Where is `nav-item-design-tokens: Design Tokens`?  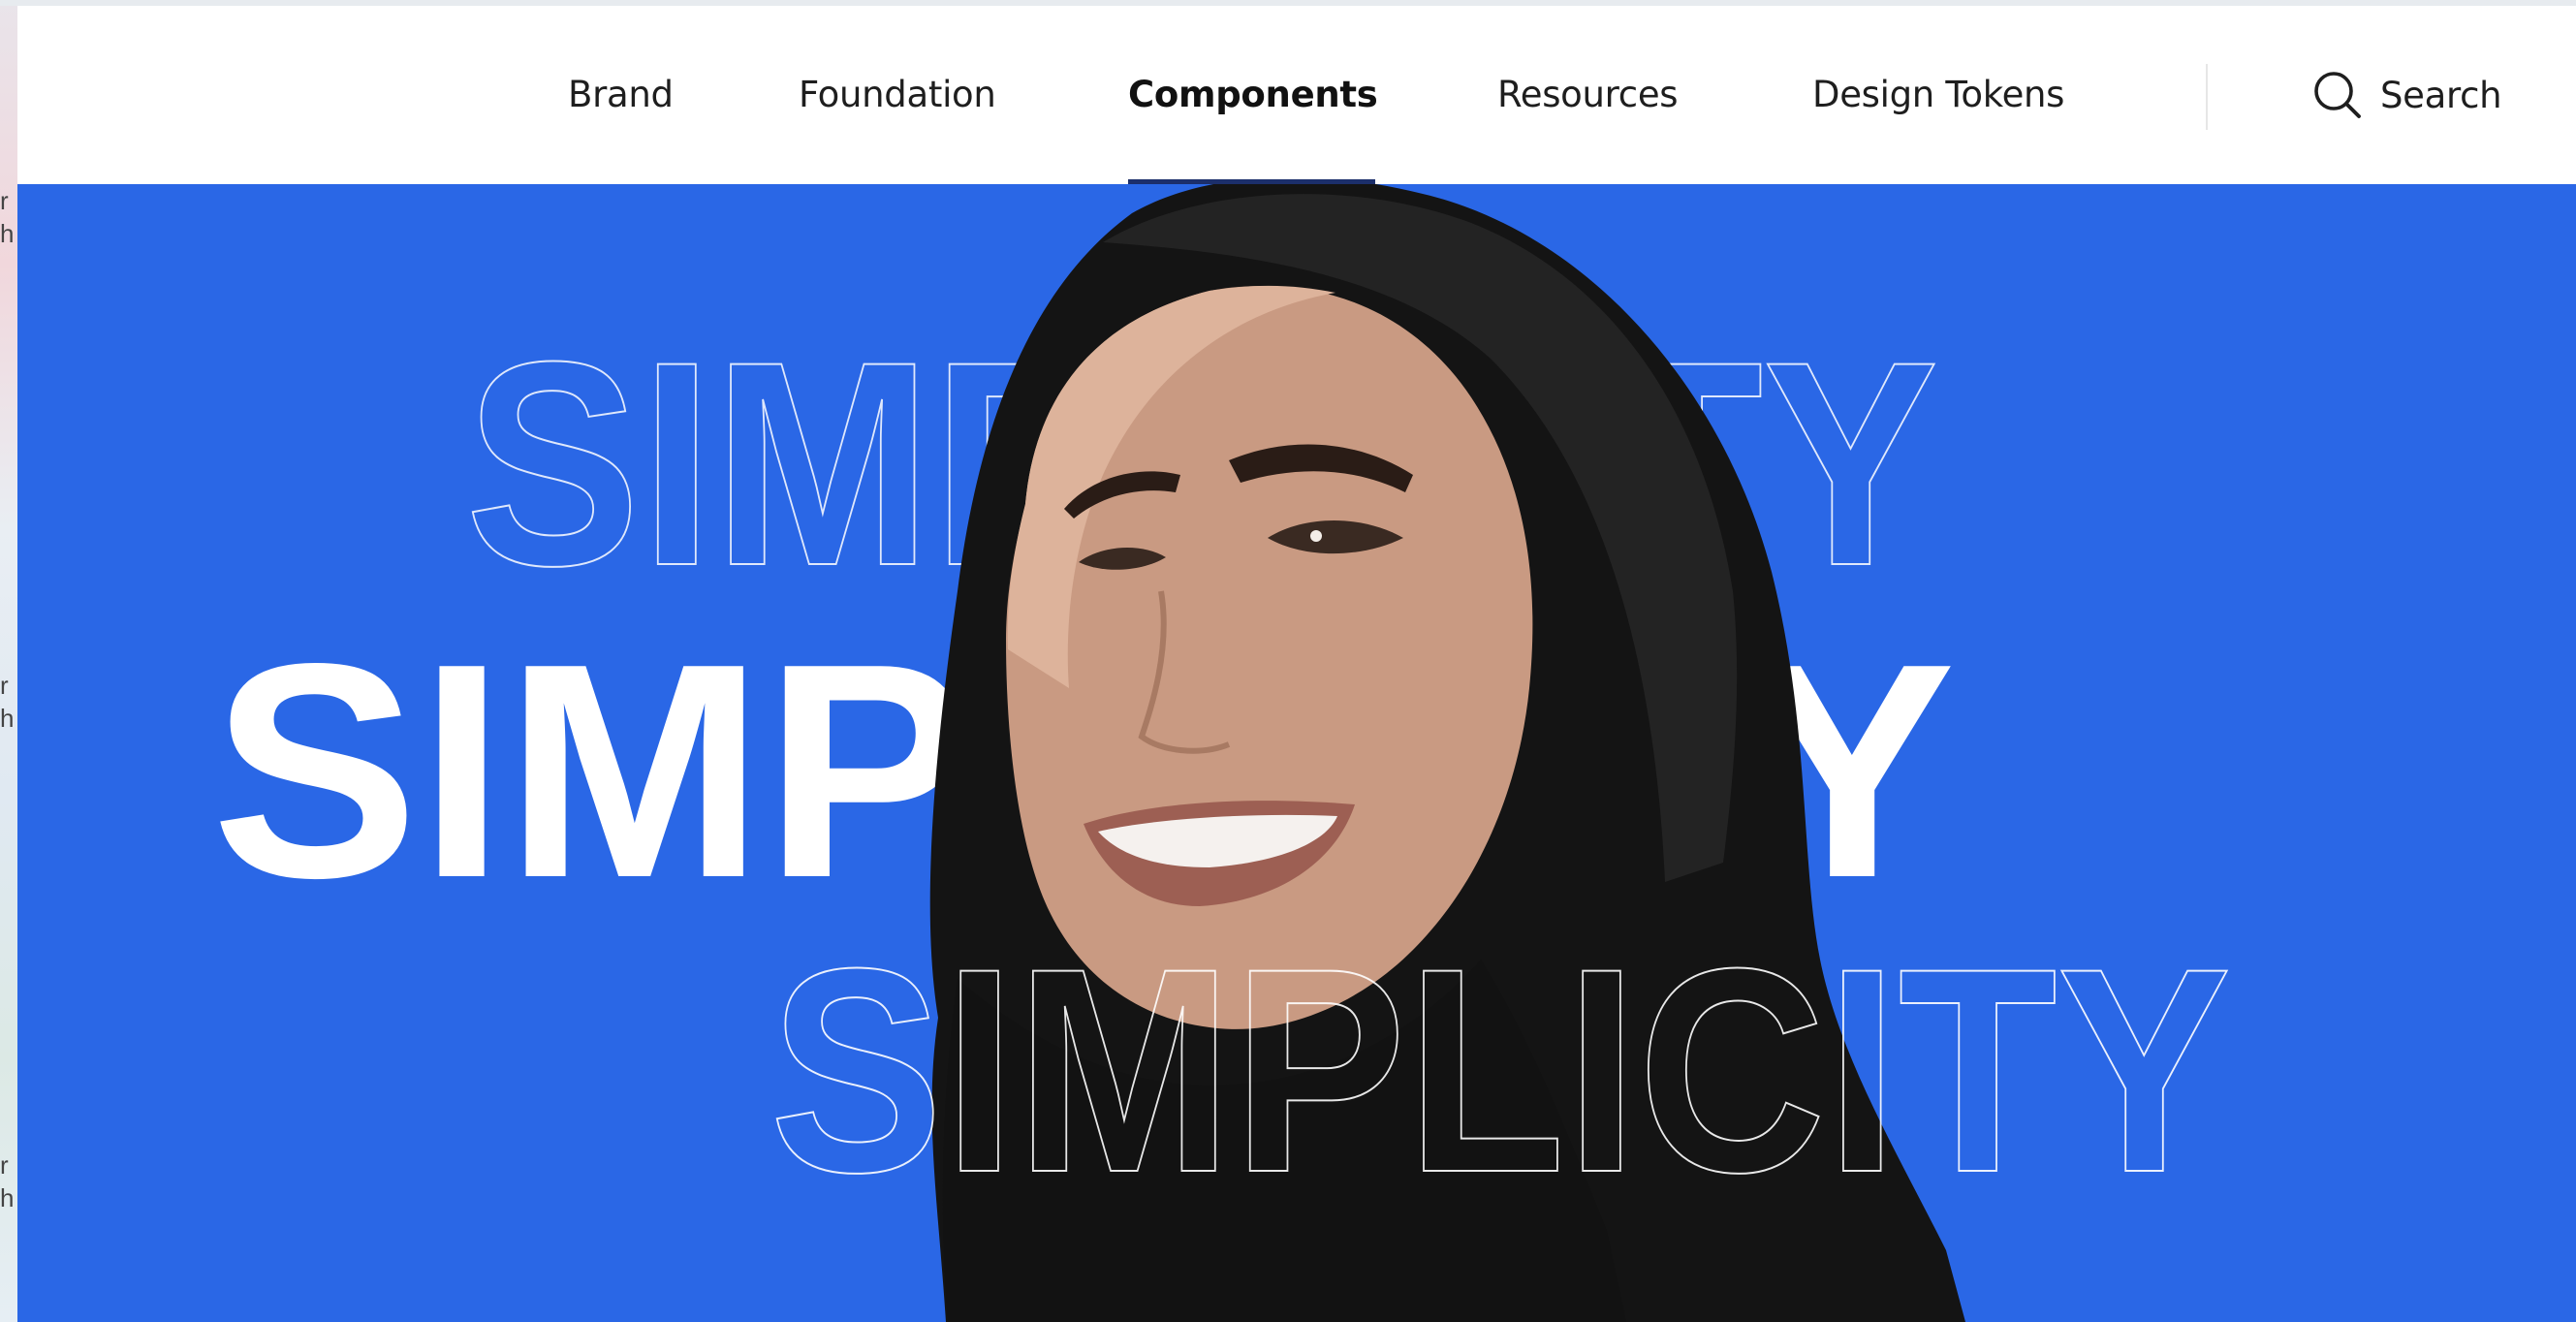 nav-item-design-tokens: Design Tokens is located at coordinates (1938, 94).